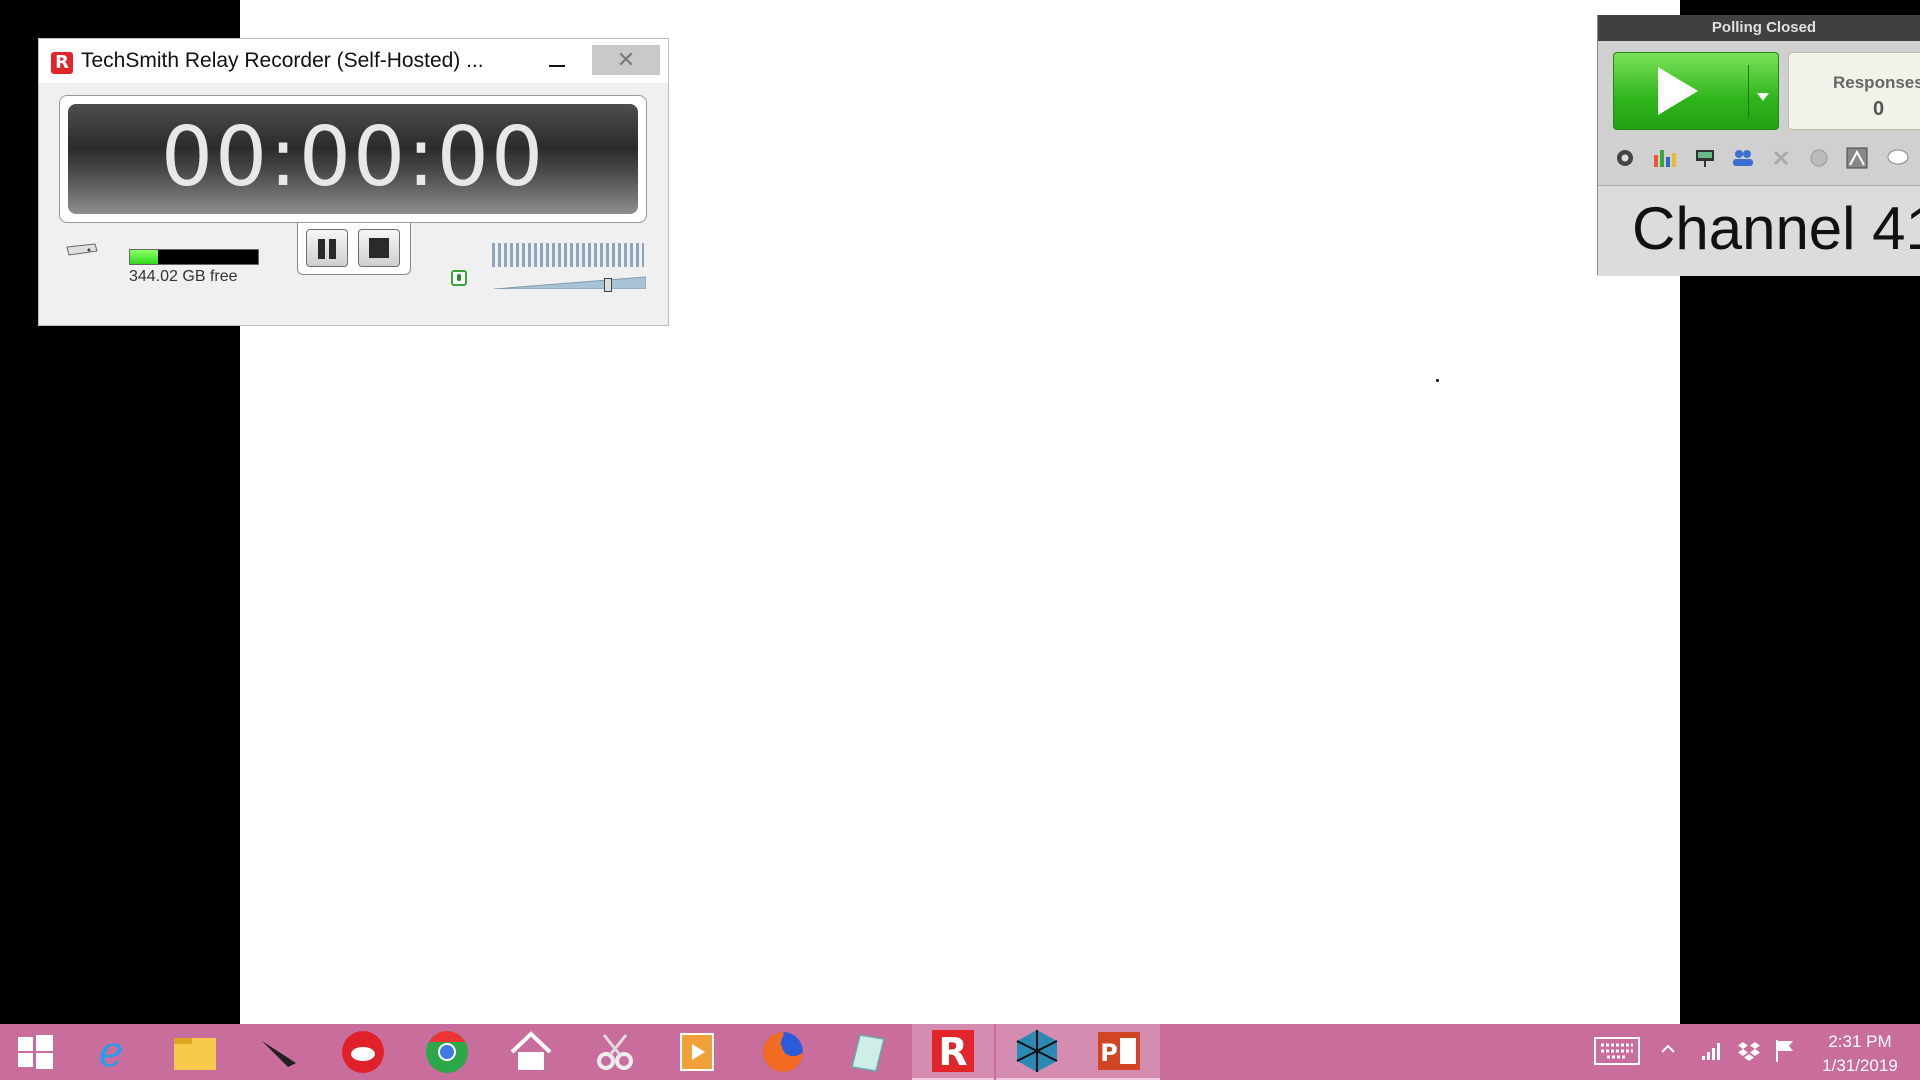  I want to click on recording-timer: 00:00:00, so click(353, 157).